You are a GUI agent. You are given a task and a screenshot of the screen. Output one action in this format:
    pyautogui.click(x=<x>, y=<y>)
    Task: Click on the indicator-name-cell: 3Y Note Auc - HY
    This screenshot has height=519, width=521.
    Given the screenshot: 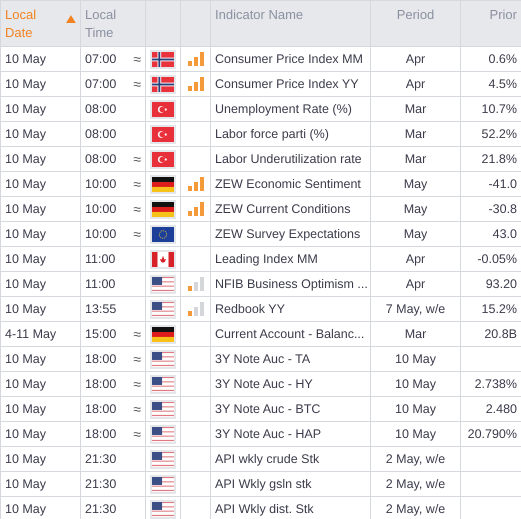 What is the action you would take?
    pyautogui.click(x=290, y=384)
    